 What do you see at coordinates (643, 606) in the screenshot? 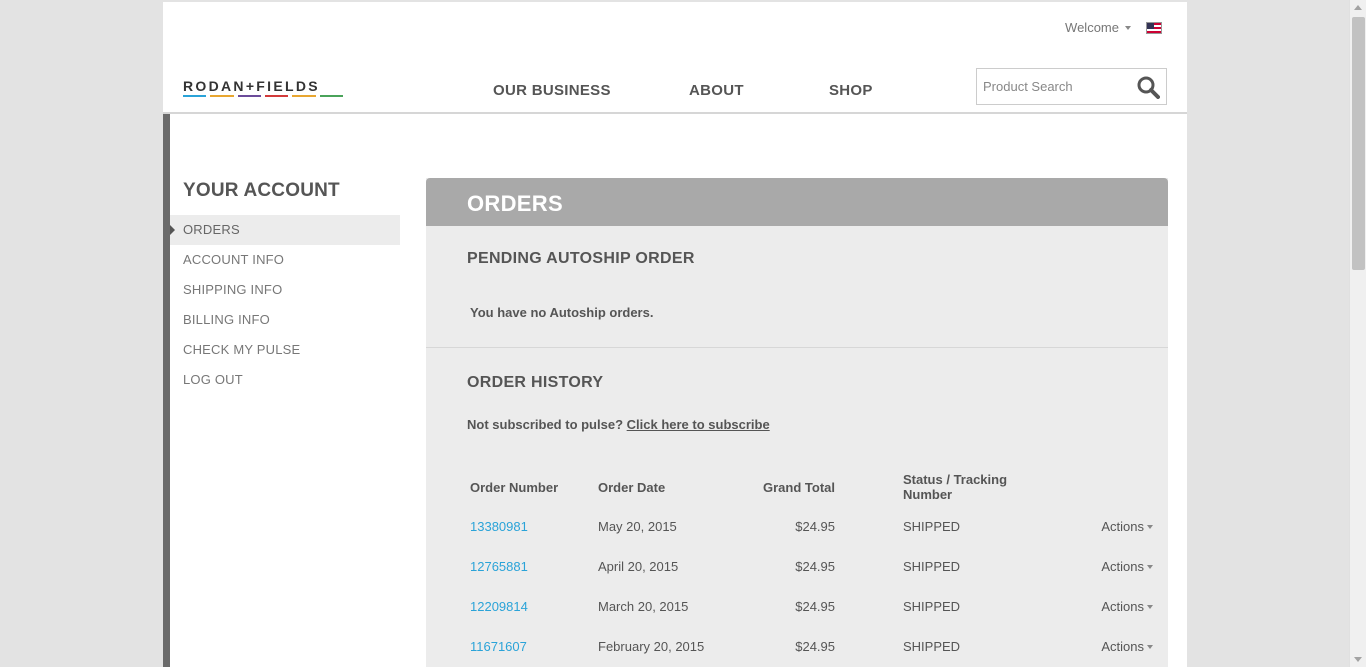
I see `order-date-cell: March 20, 2015` at bounding box center [643, 606].